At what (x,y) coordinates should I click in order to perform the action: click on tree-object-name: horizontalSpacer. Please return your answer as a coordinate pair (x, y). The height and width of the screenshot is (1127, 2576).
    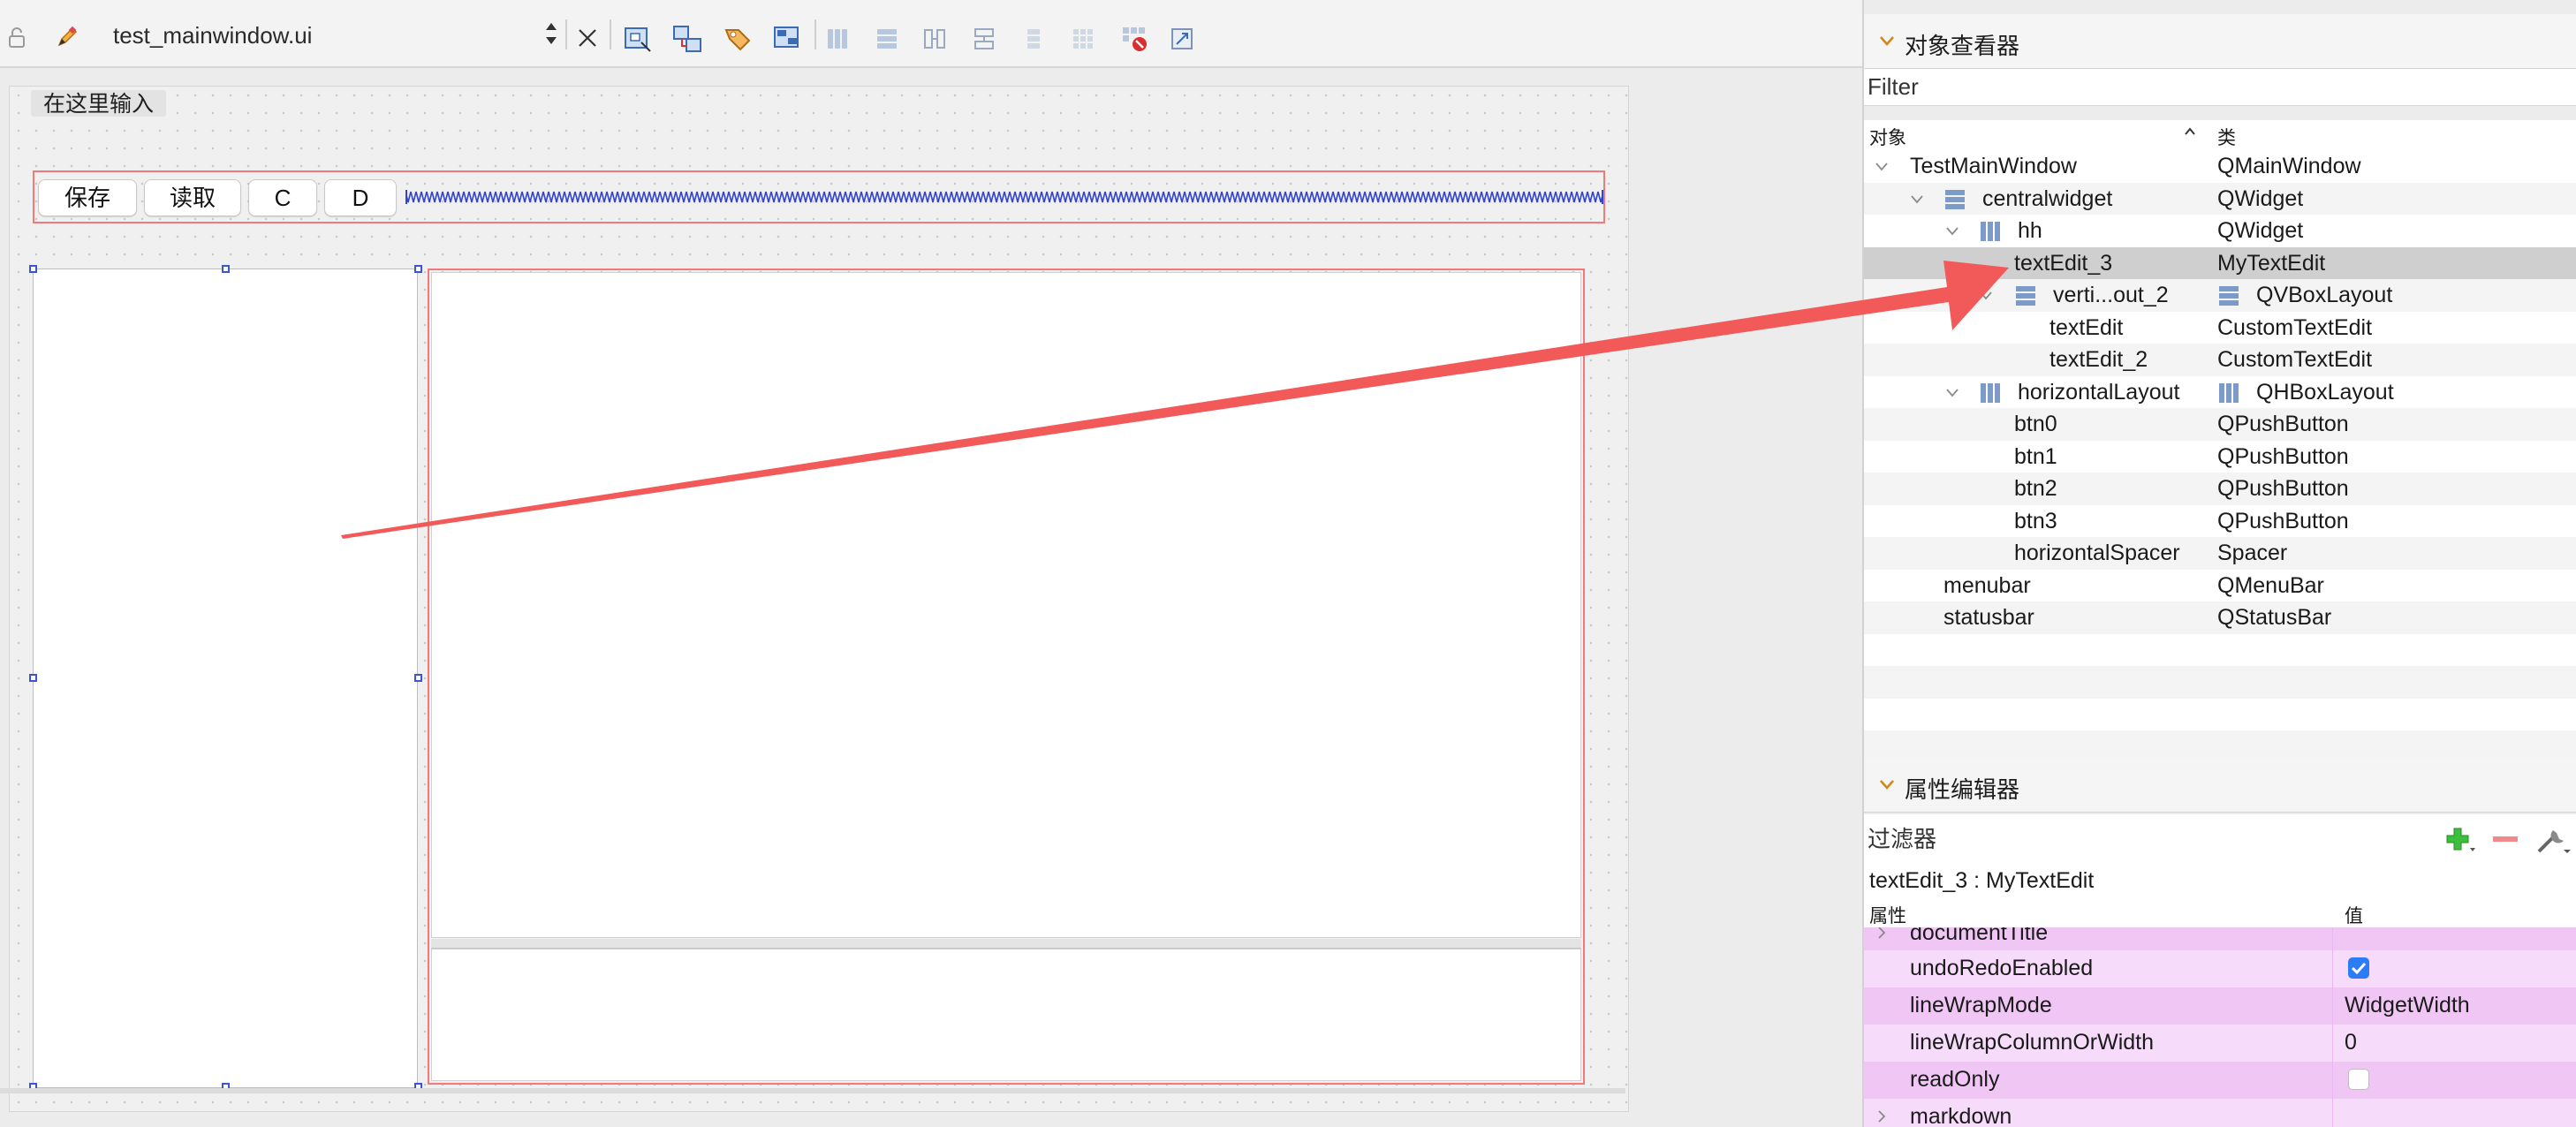
    Looking at the image, I should click on (2097, 553).